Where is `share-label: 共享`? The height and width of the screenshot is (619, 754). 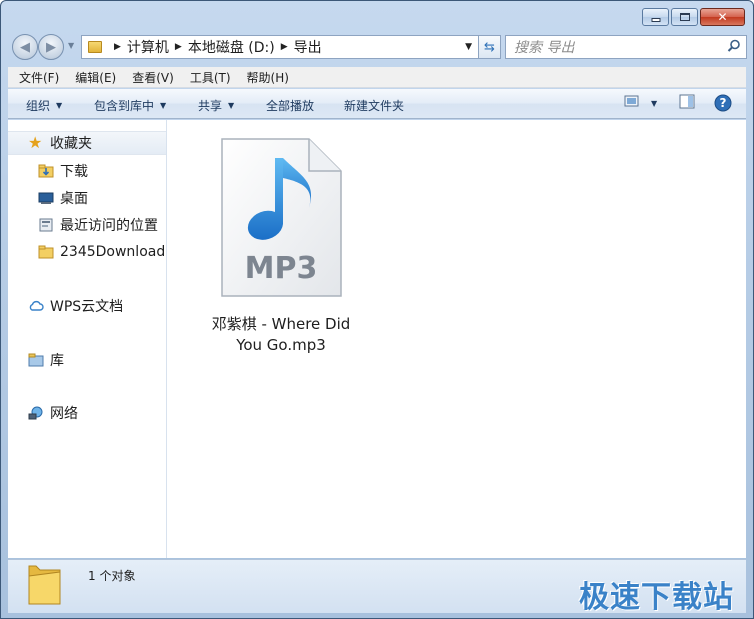
share-label: 共享 is located at coordinates (210, 106).